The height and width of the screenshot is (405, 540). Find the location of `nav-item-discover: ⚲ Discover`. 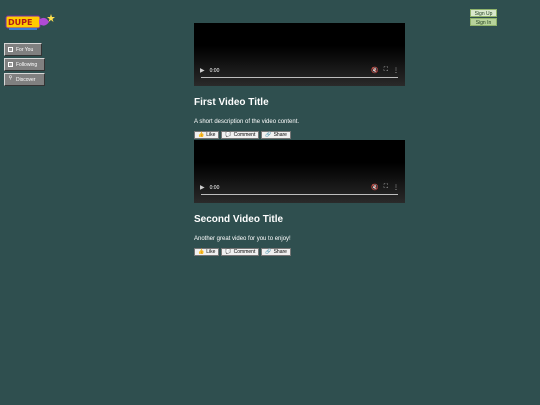

nav-item-discover: ⚲ Discover is located at coordinates (24, 79).